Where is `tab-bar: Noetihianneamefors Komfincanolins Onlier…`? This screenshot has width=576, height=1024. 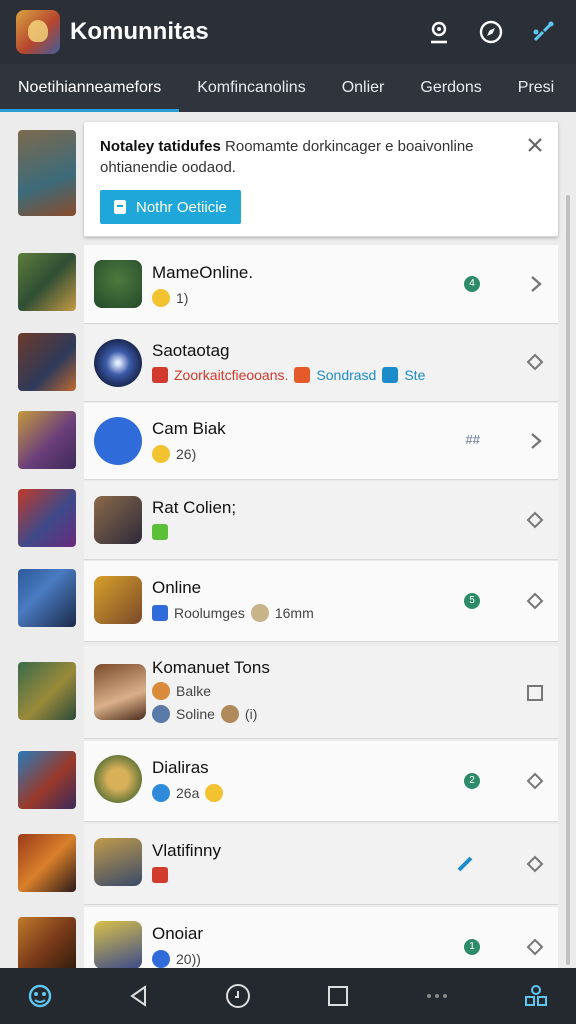
tab-bar: Noetihianneamefors Komfincanolins Onlier… is located at coordinates (288, 88).